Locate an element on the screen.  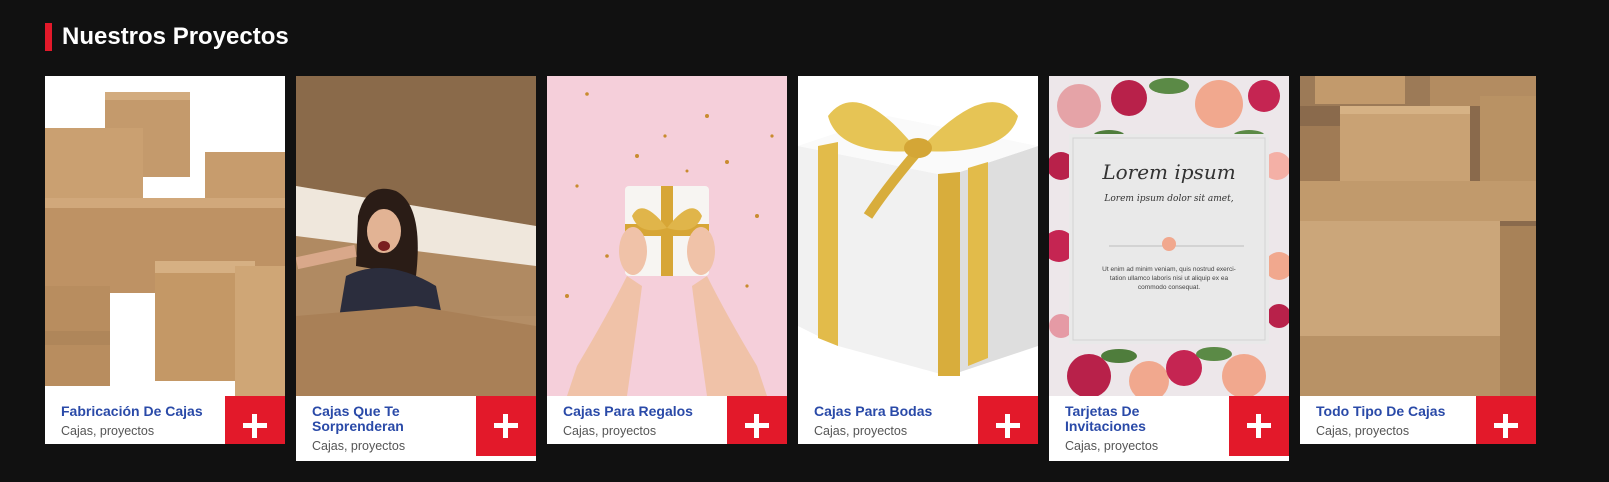
project-card-todo-tipo: Todo Tipo De Cajas Cajas, proyectos is located at coordinates (1418, 260).